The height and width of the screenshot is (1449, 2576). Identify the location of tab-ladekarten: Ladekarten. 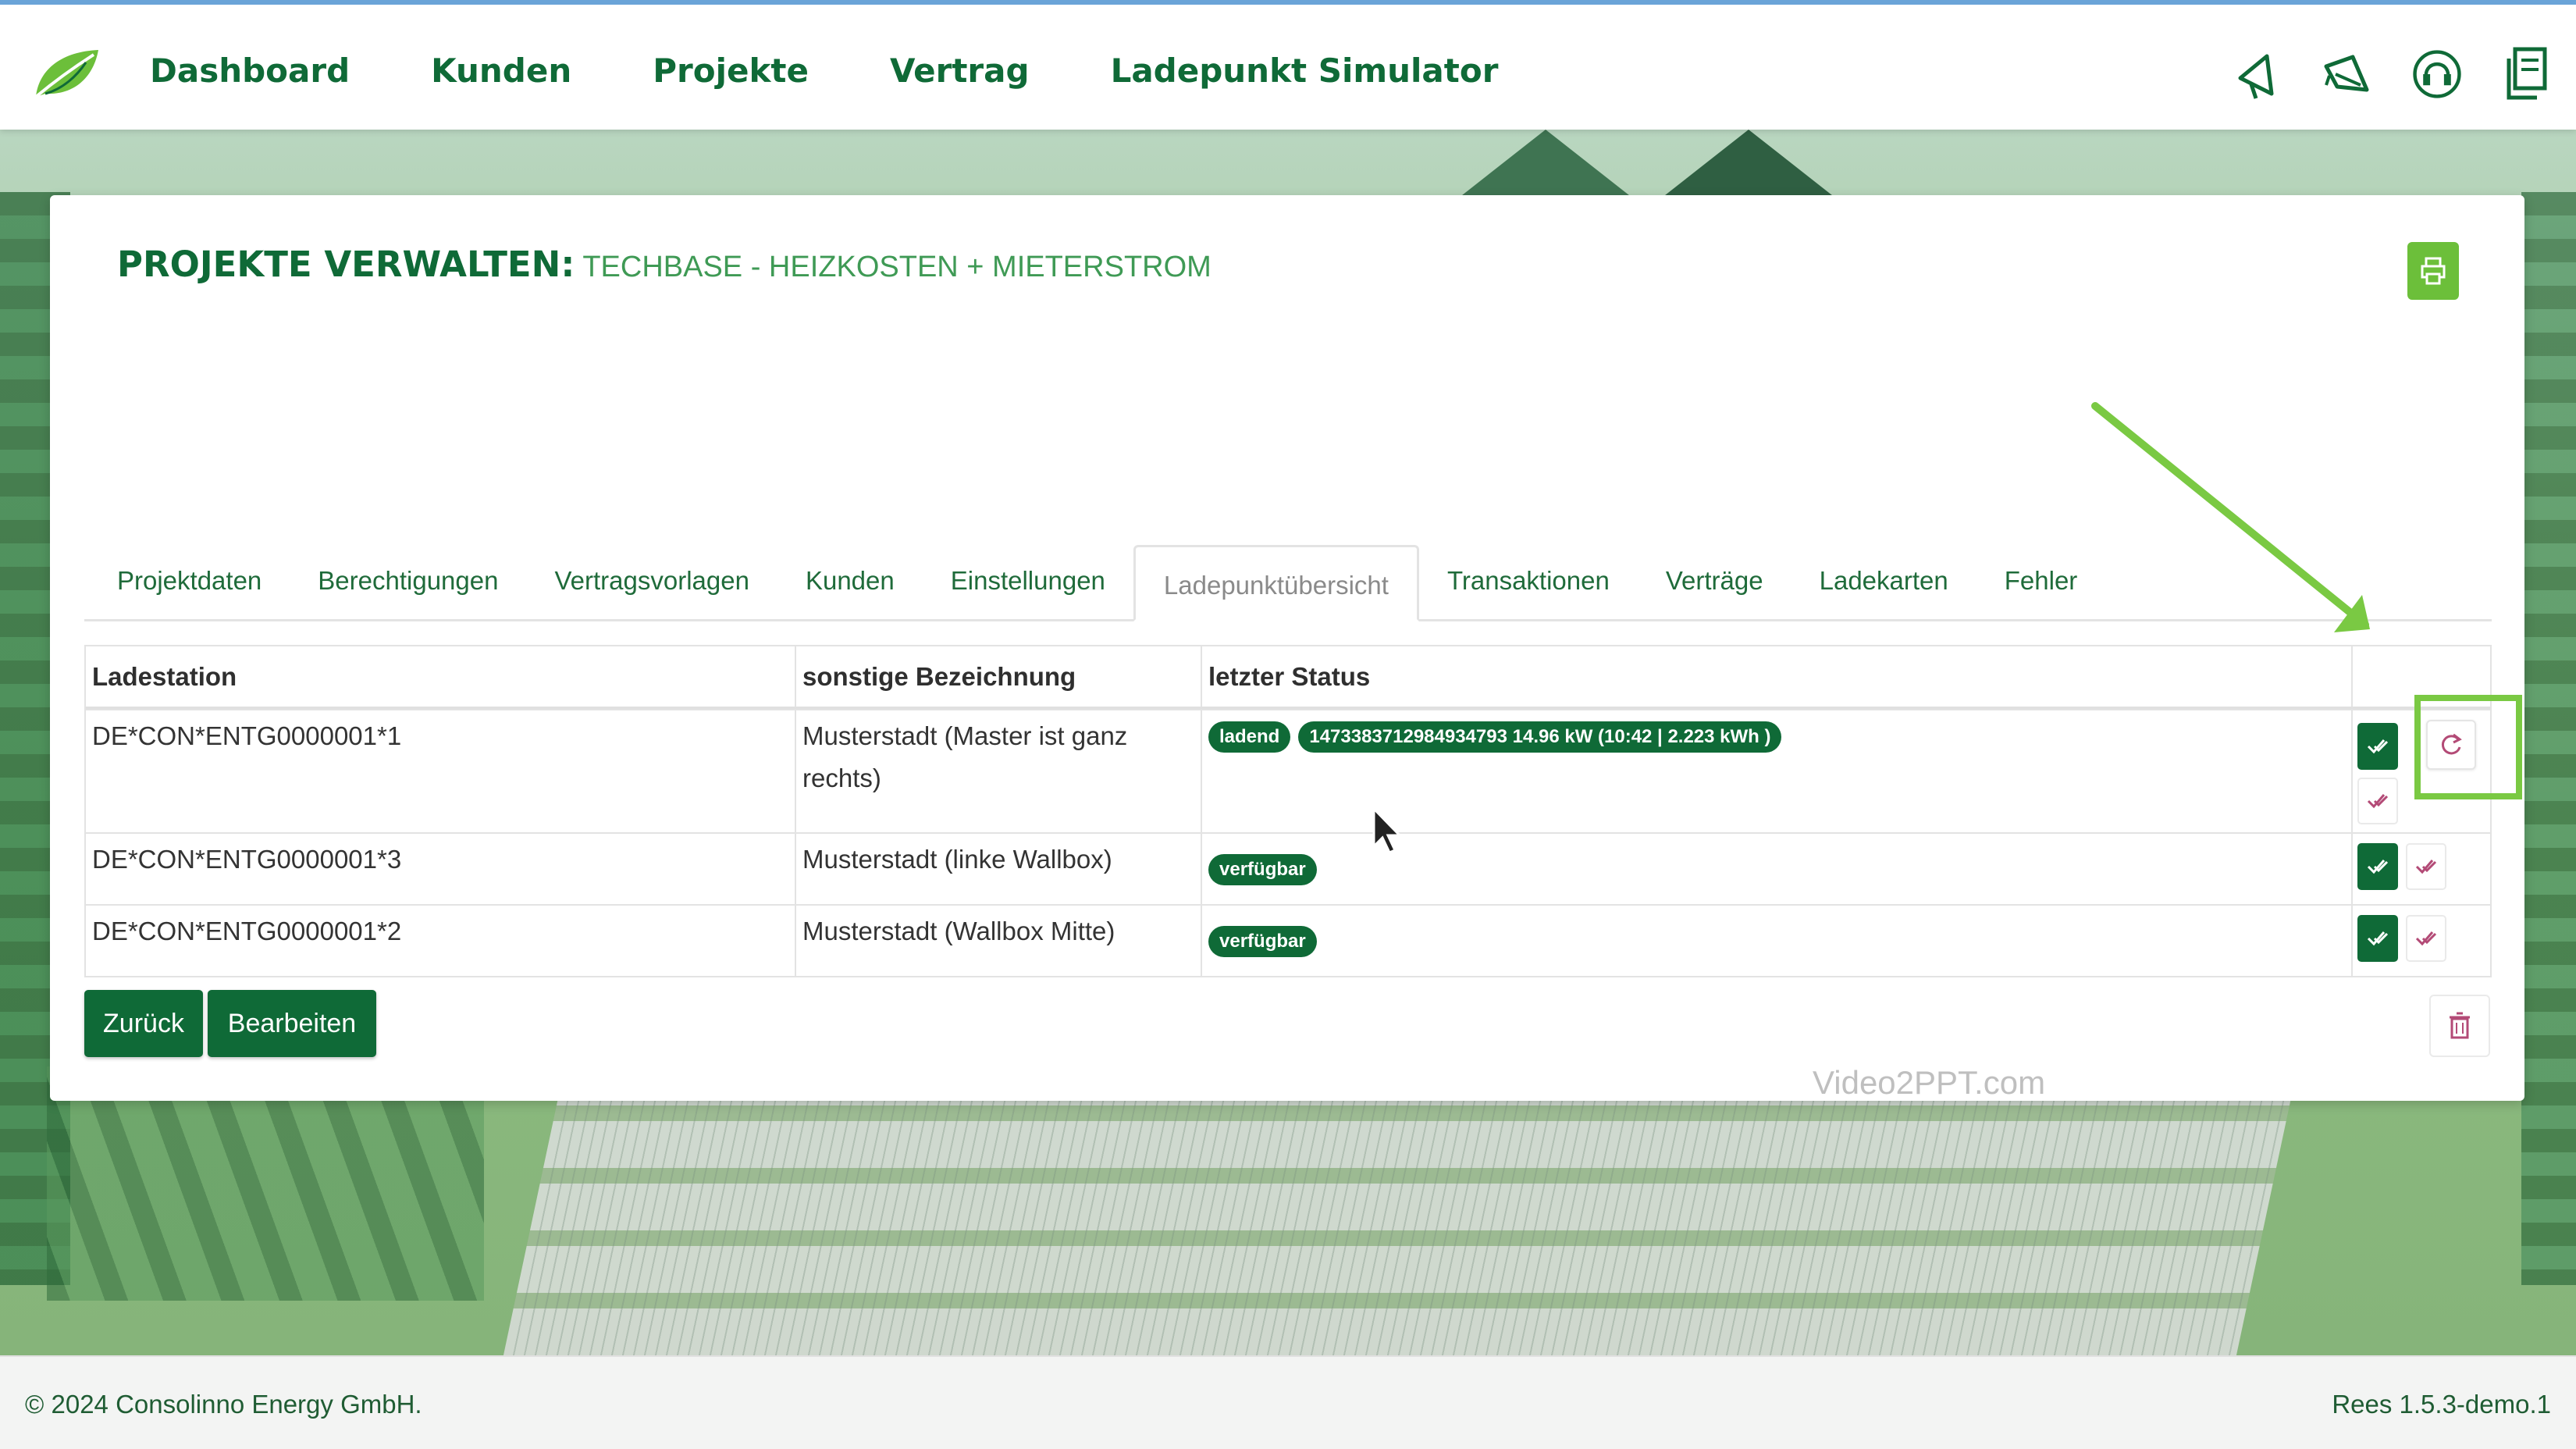
(1883, 581).